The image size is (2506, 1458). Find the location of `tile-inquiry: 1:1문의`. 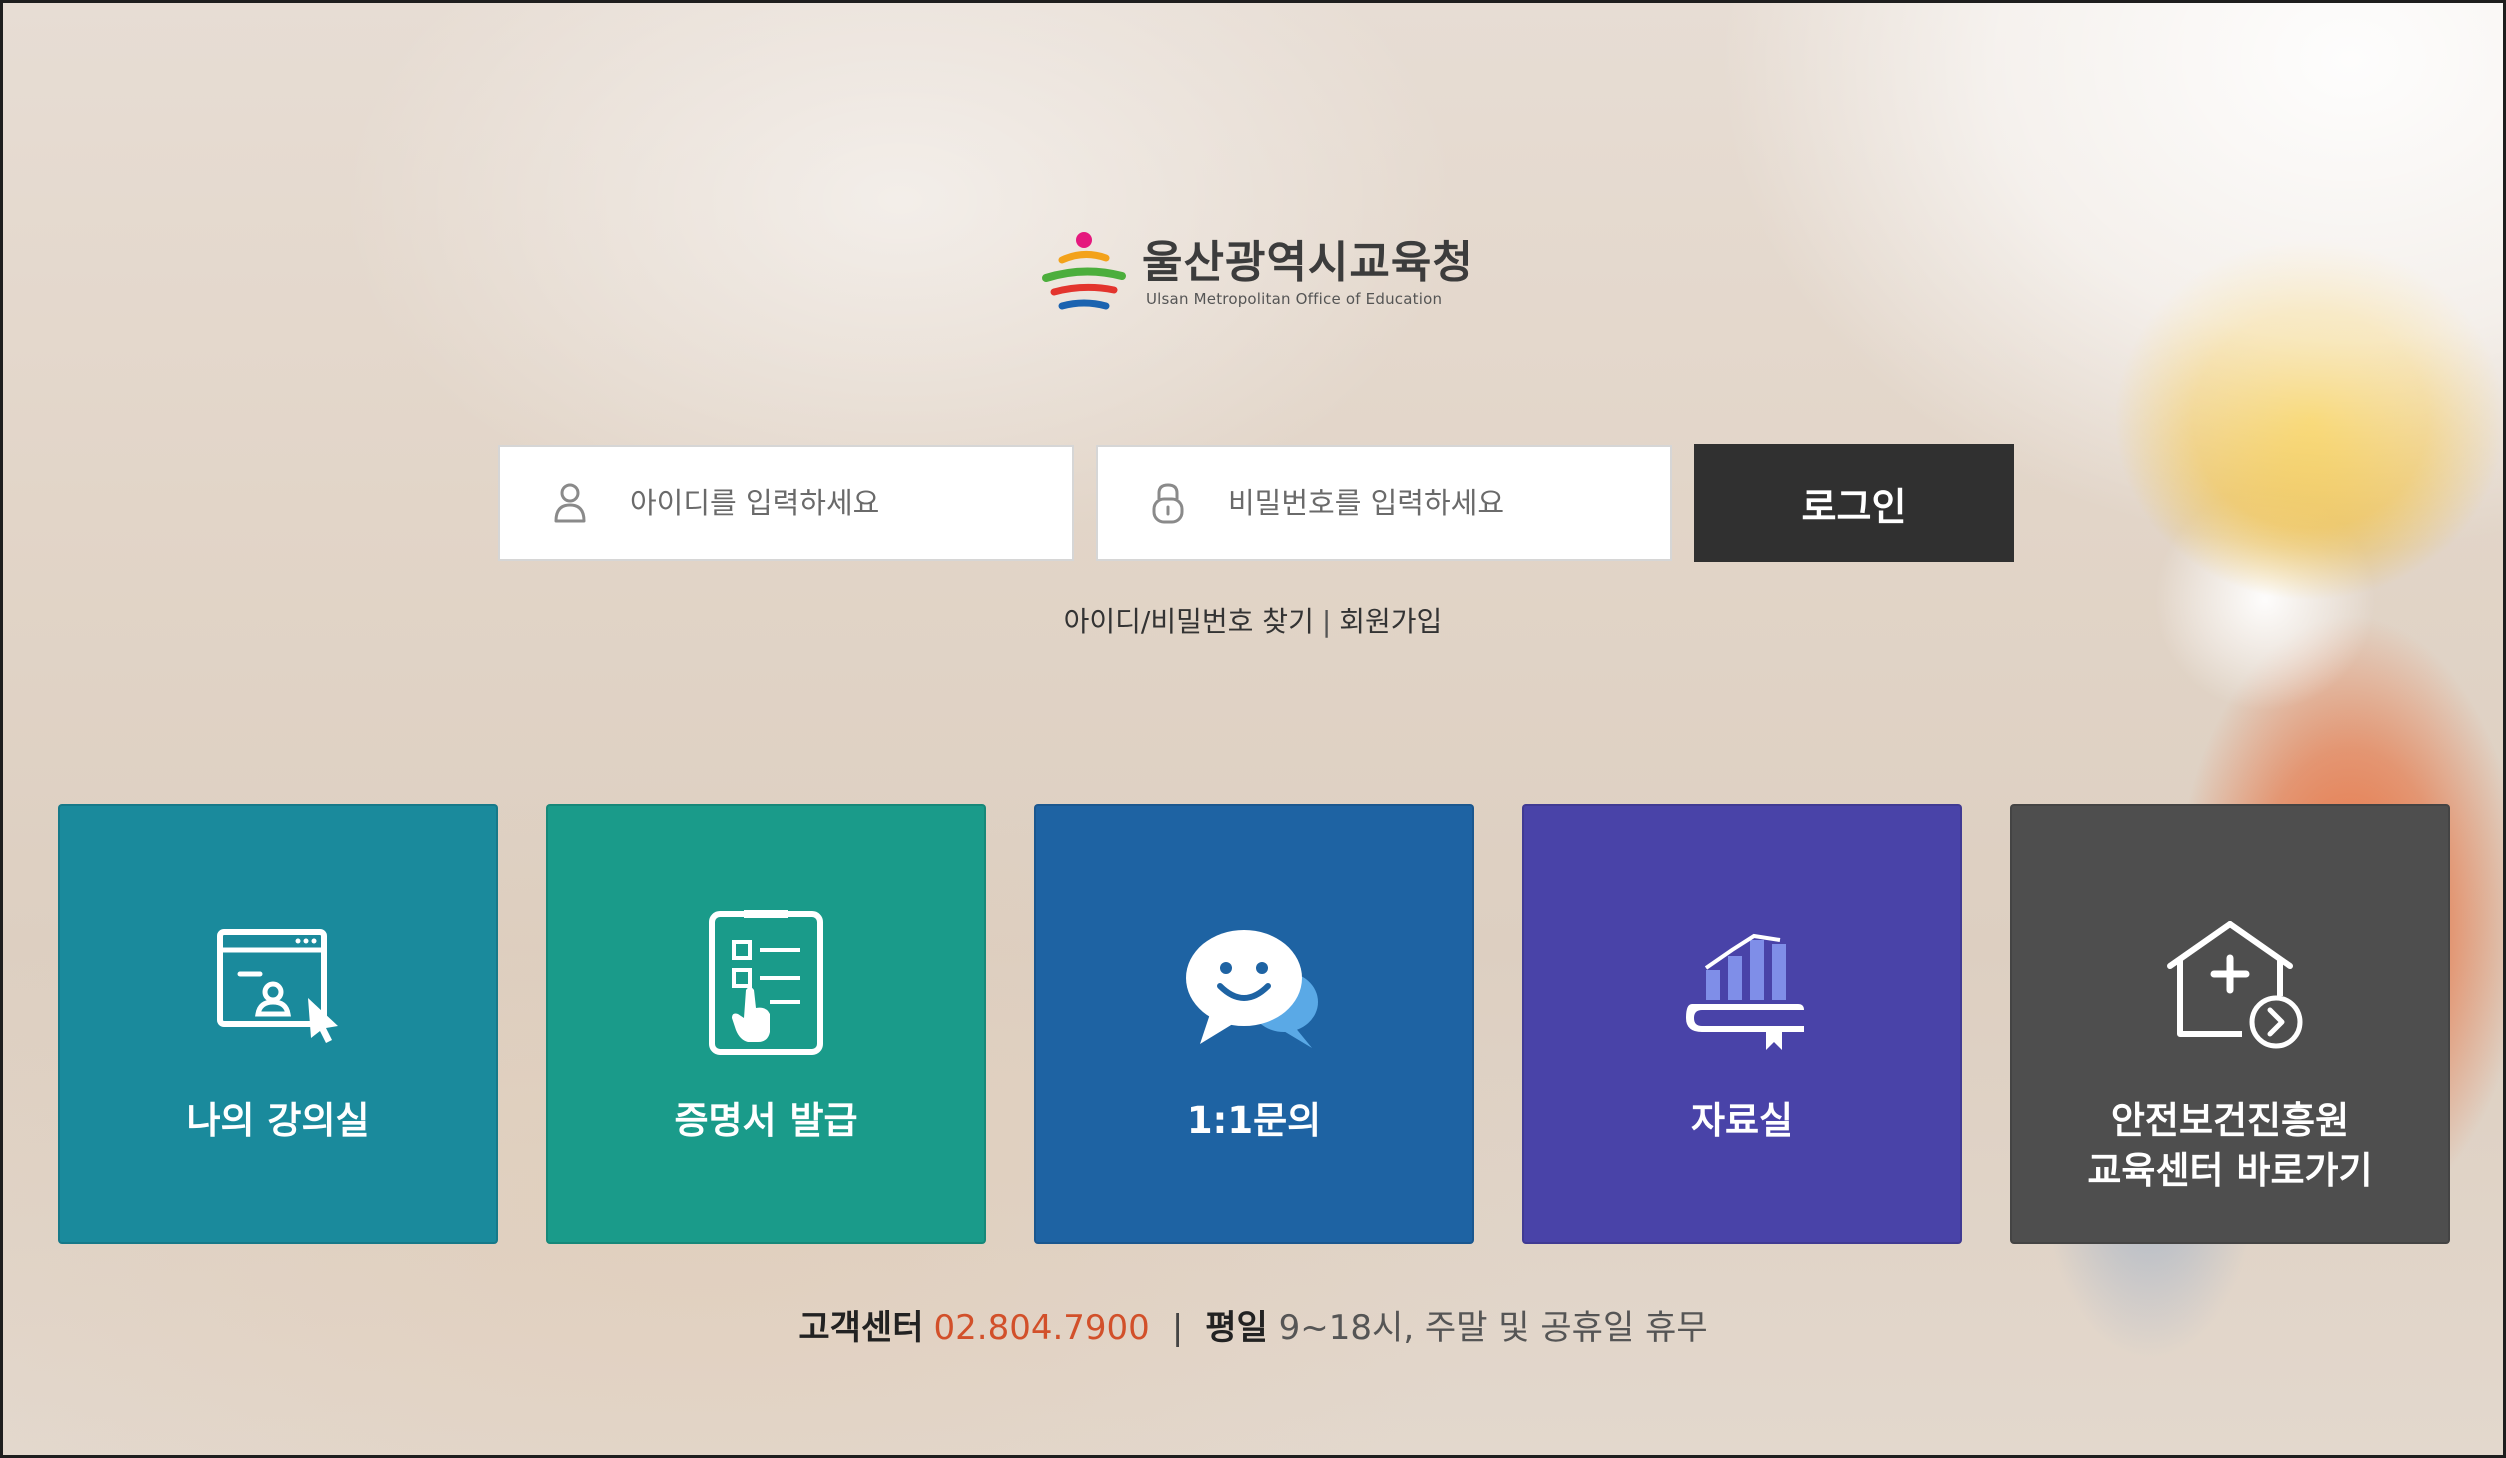

tile-inquiry: 1:1문의 is located at coordinates (1254, 1024).